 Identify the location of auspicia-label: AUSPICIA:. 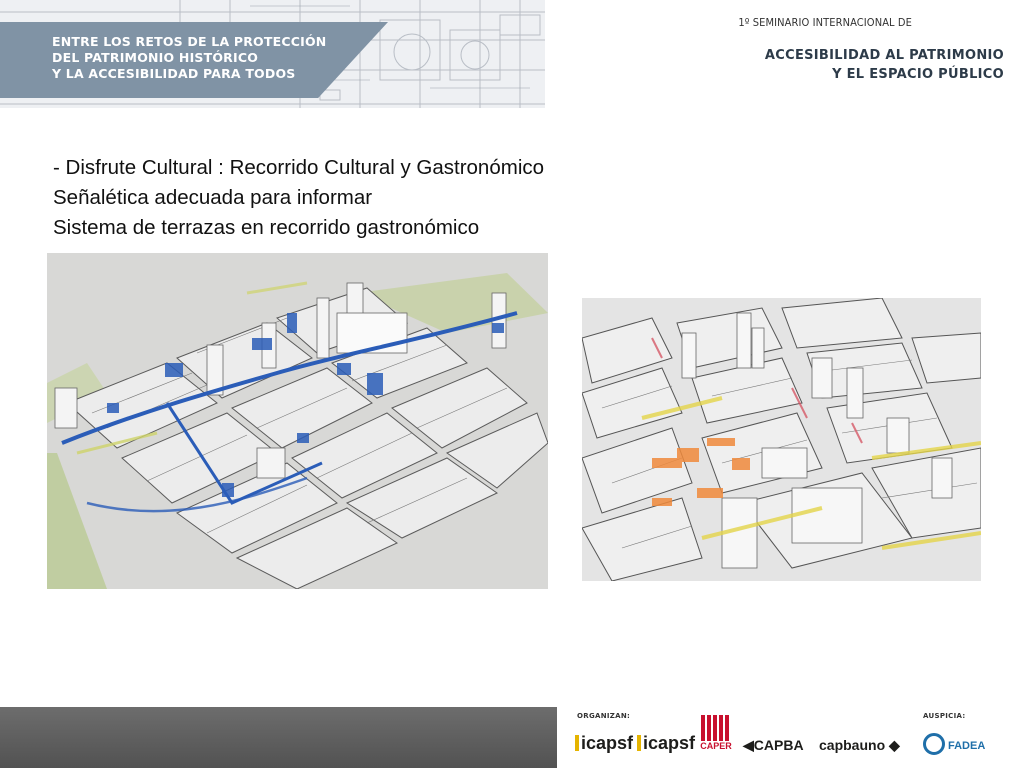
(944, 716).